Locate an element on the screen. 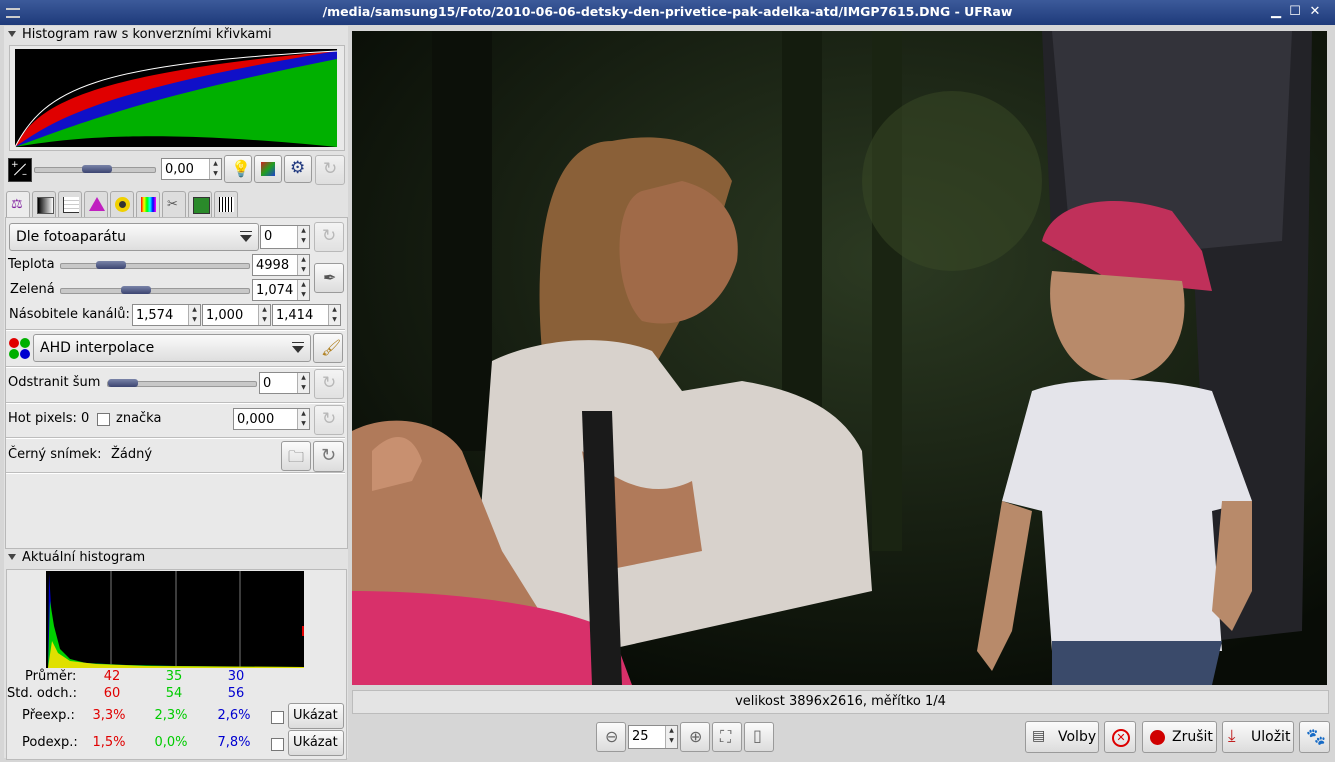 This screenshot has height=762, width=1335. zoom-fit-button: ⛶ is located at coordinates (727, 737).